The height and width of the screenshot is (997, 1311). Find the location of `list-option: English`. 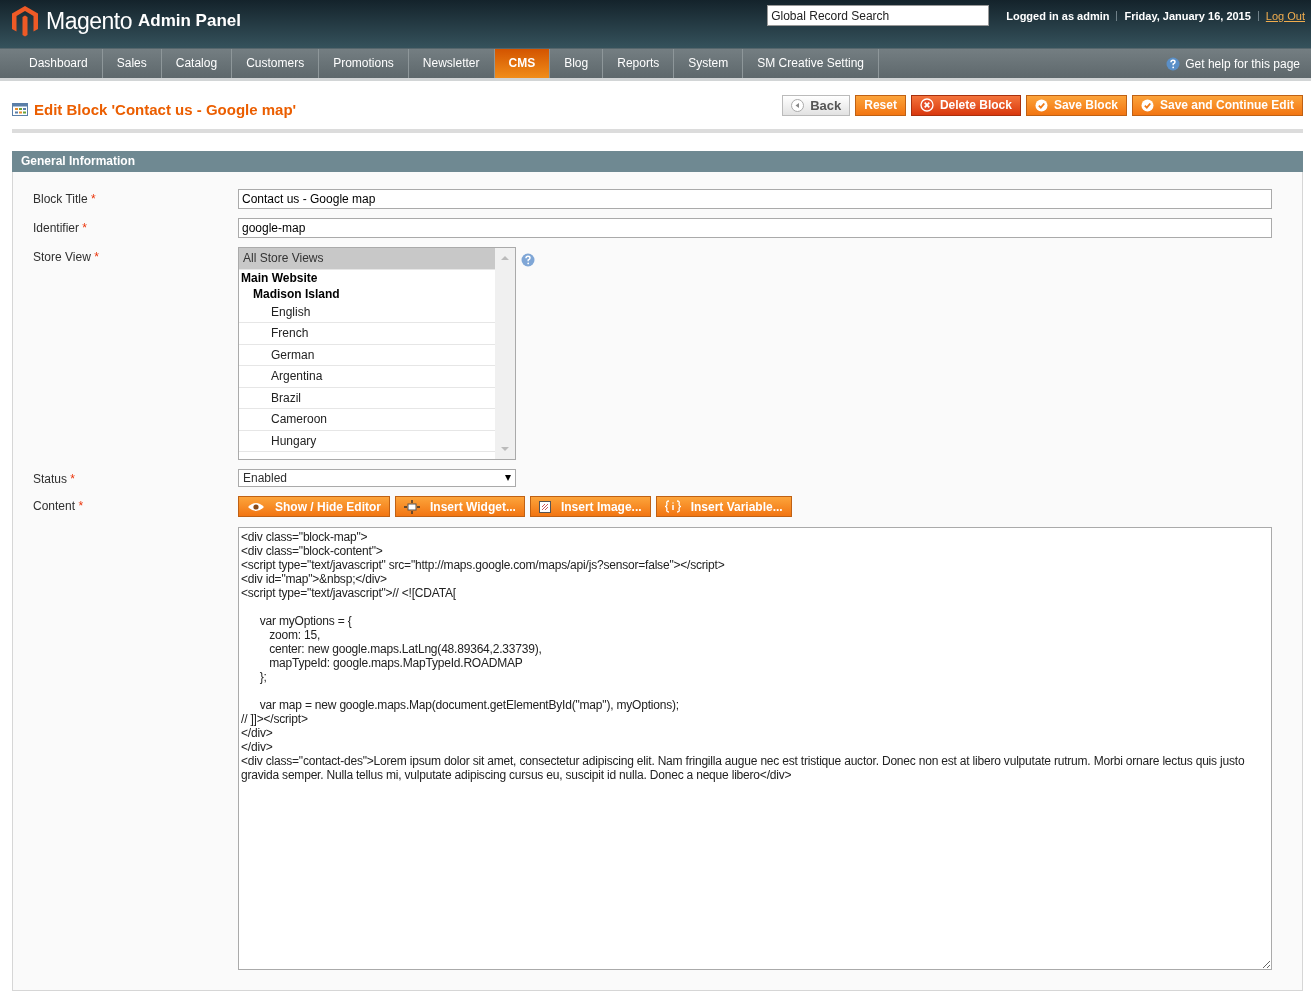

list-option: English is located at coordinates (367, 312).